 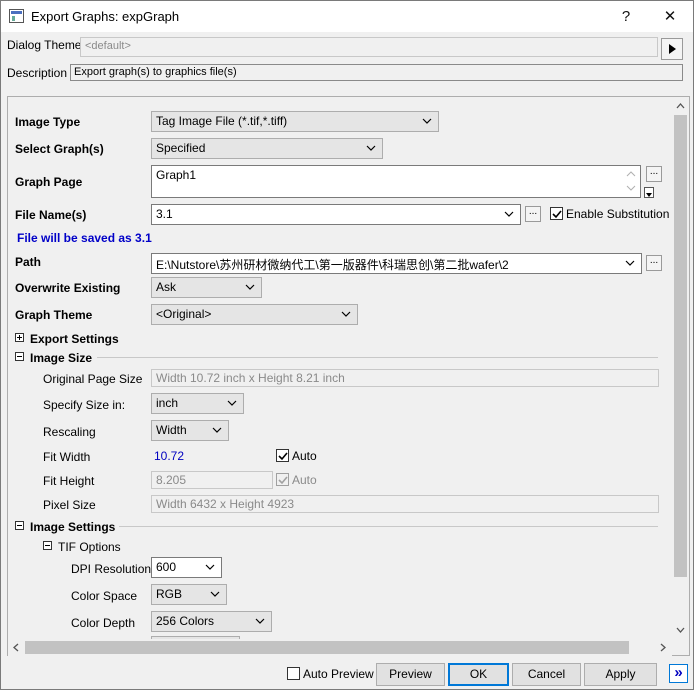 What do you see at coordinates (478, 674) in the screenshot?
I see `ok-button: OK` at bounding box center [478, 674].